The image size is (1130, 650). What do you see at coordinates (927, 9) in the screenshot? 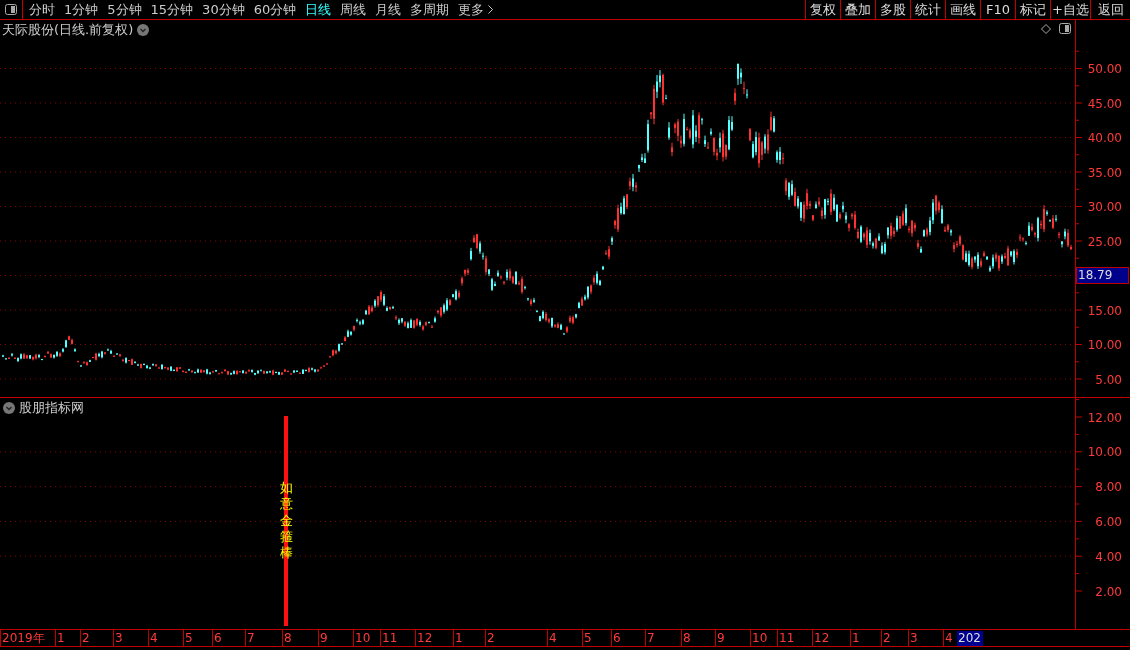
I see `toolbar-button: 统计` at bounding box center [927, 9].